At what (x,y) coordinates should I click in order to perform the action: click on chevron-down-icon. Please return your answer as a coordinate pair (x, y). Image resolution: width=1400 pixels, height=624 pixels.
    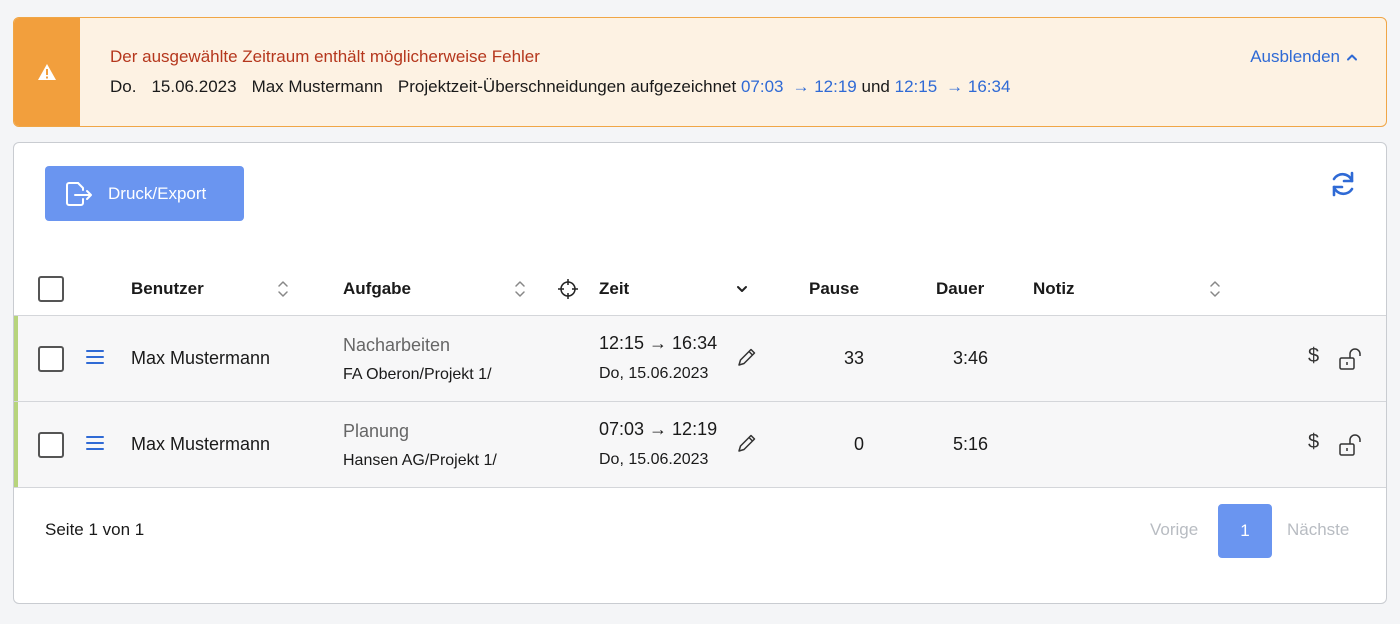
    Looking at the image, I should click on (742, 289).